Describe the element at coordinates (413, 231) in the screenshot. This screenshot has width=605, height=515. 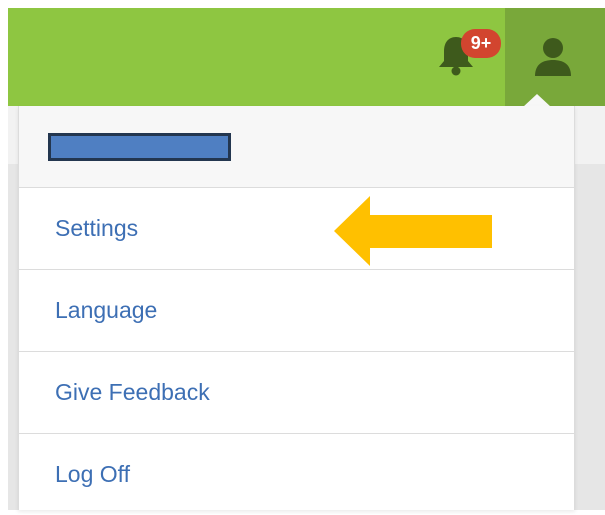
I see `arrow-left-icon` at that location.